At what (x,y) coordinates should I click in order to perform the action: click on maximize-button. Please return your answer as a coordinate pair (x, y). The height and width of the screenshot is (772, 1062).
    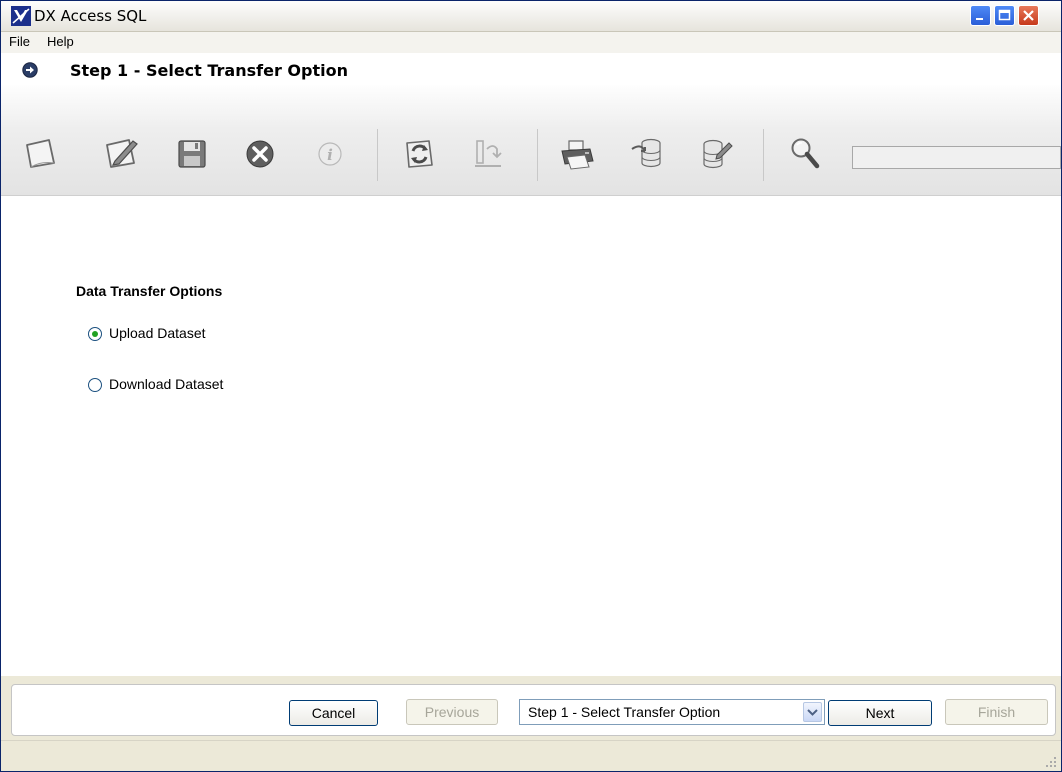
    Looking at the image, I should click on (1004, 15).